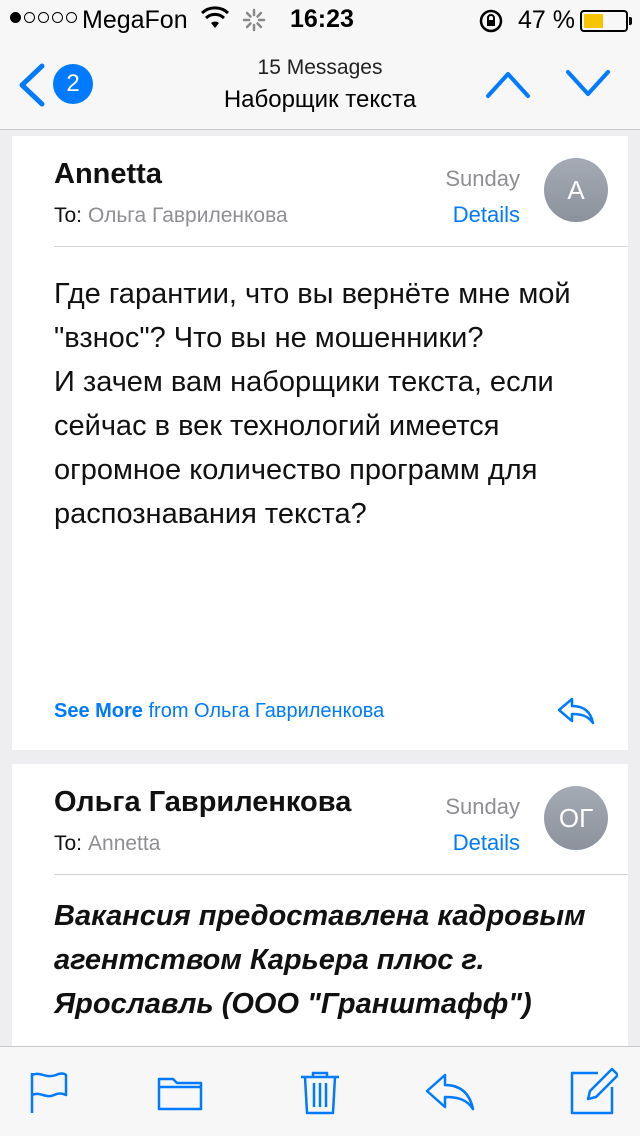  I want to click on navigation-bar: 2 15 Messages Наборщик текста, so click(320, 85).